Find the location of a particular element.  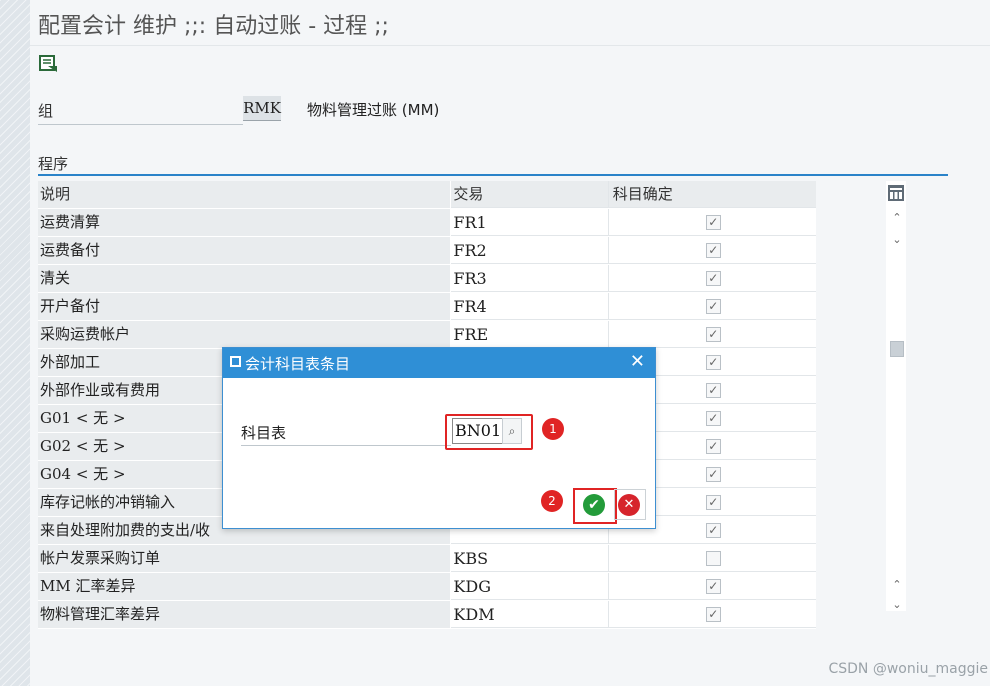

row-transaction: KDG is located at coordinates (530, 586).